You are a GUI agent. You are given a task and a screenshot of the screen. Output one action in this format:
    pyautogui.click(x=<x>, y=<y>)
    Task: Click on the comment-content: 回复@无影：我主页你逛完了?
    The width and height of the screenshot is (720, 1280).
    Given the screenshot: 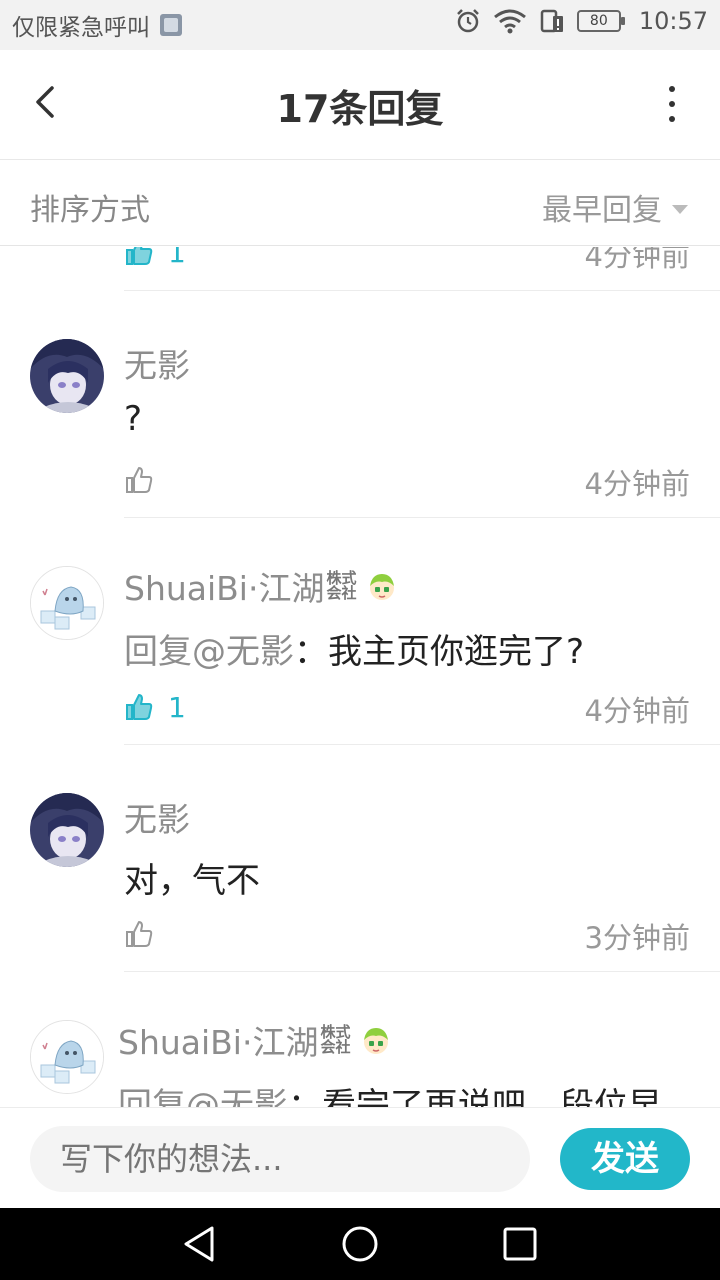 What is the action you would take?
    pyautogui.click(x=354, y=648)
    